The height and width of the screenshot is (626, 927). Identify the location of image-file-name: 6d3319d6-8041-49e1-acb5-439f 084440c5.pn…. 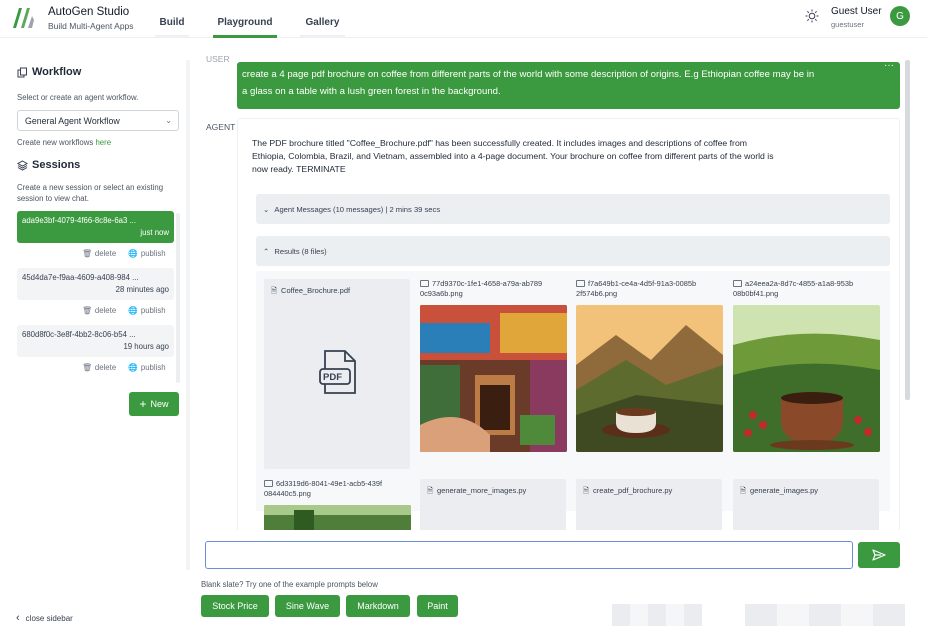
(339, 489).